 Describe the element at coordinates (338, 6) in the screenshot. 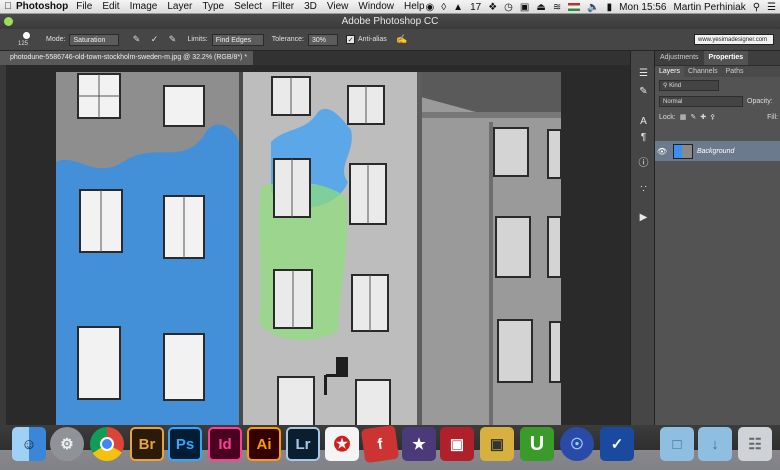

I see `menu-view: View` at that location.